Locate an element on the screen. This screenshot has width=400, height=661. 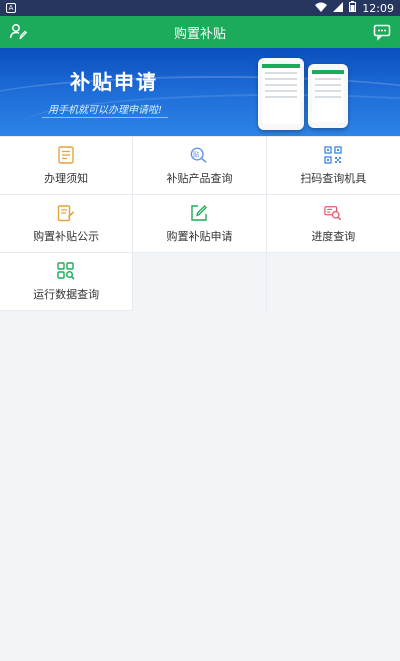
banner-subtitle: 用手机就可以办理申请啦! is located at coordinates (105, 109).